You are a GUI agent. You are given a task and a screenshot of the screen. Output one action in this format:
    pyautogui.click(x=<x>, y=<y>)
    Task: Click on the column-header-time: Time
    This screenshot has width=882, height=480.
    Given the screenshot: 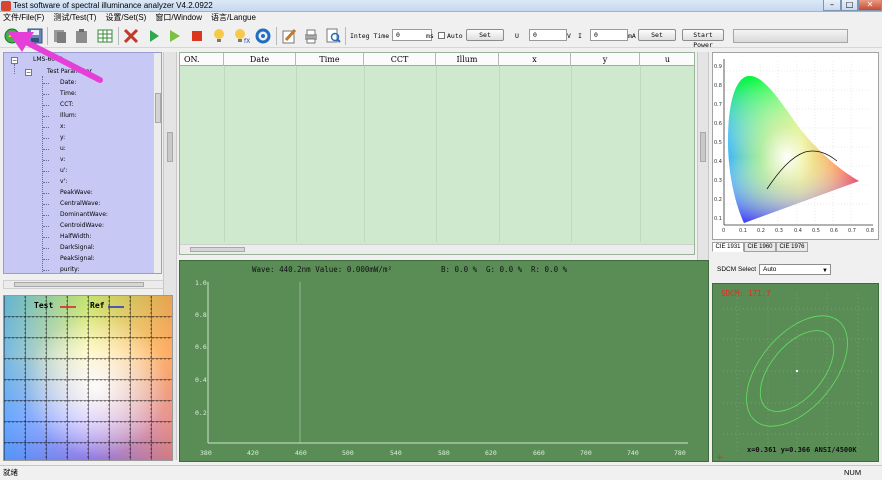 What is the action you would take?
    pyautogui.click(x=330, y=59)
    